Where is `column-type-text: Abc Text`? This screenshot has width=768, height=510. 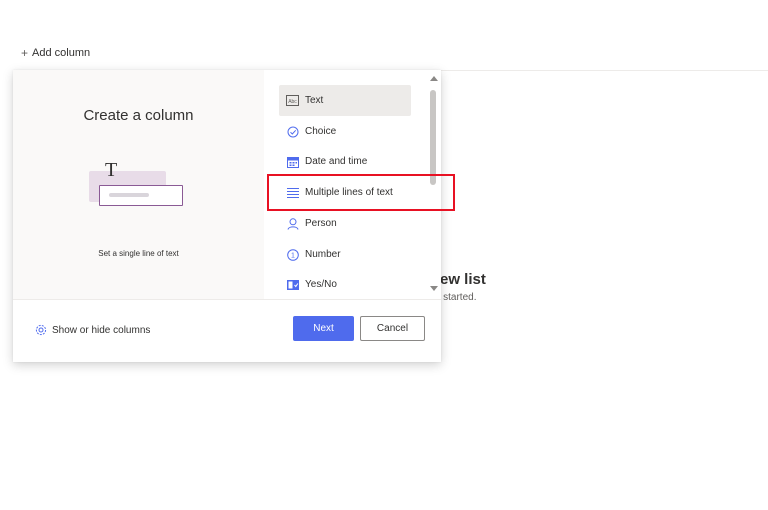 column-type-text: Abc Text is located at coordinates (345, 100).